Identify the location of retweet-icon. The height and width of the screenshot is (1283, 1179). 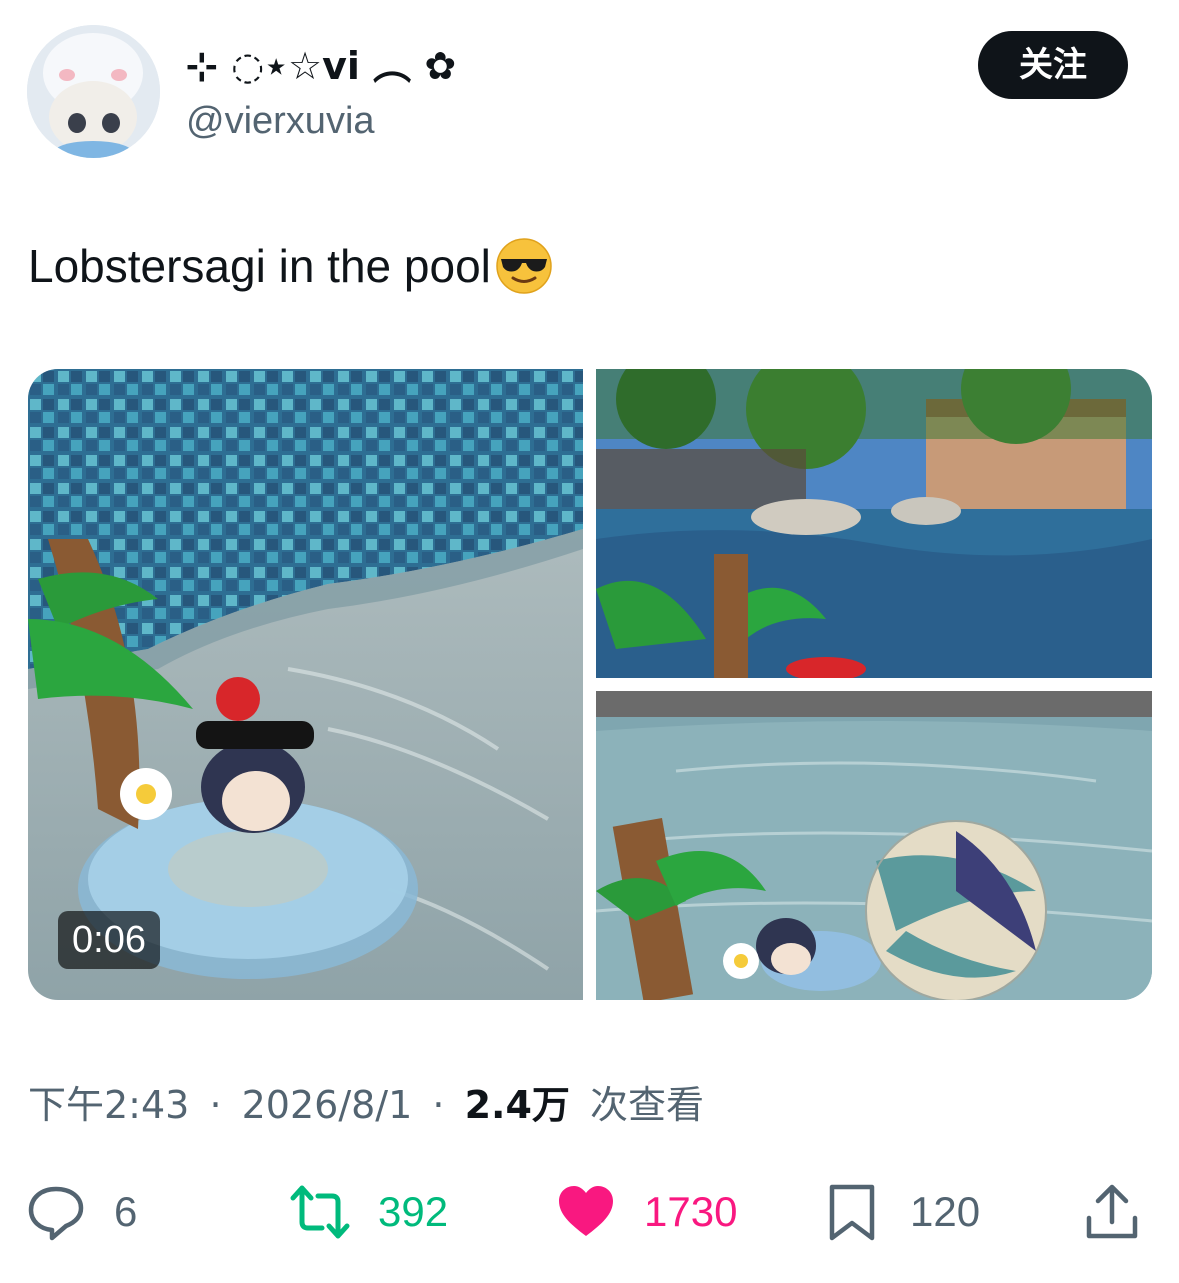
(320, 1212).